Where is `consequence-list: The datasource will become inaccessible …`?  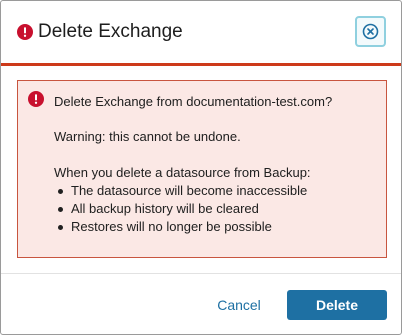
consequence-list: The datasource will become inaccessible … is located at coordinates (216, 209).